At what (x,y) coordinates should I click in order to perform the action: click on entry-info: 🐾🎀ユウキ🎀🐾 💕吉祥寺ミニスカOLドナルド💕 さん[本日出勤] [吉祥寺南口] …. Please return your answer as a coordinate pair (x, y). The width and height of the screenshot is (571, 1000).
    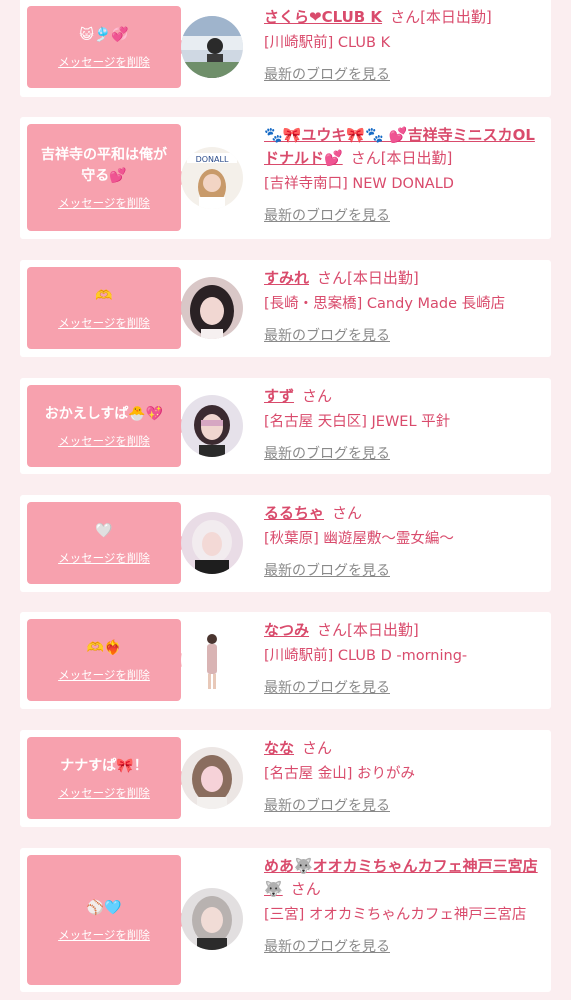
    Looking at the image, I should click on (405, 174).